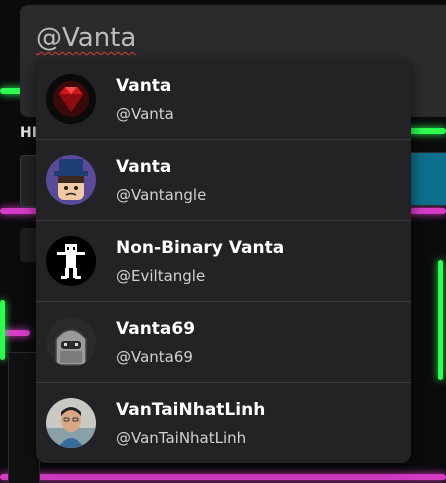 This screenshot has height=483, width=446. I want to click on suggestion-display-name: Non-Binary Vanta, so click(200, 248).